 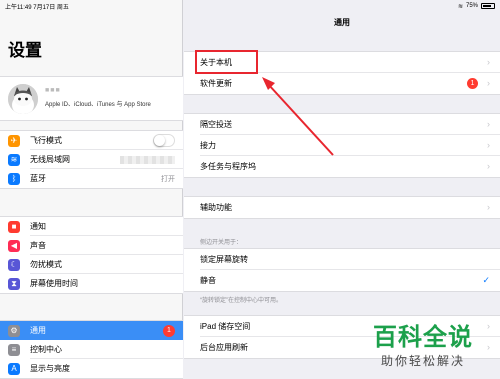 What do you see at coordinates (423, 337) in the screenshot?
I see `watermark-title: 百科全说` at bounding box center [423, 337].